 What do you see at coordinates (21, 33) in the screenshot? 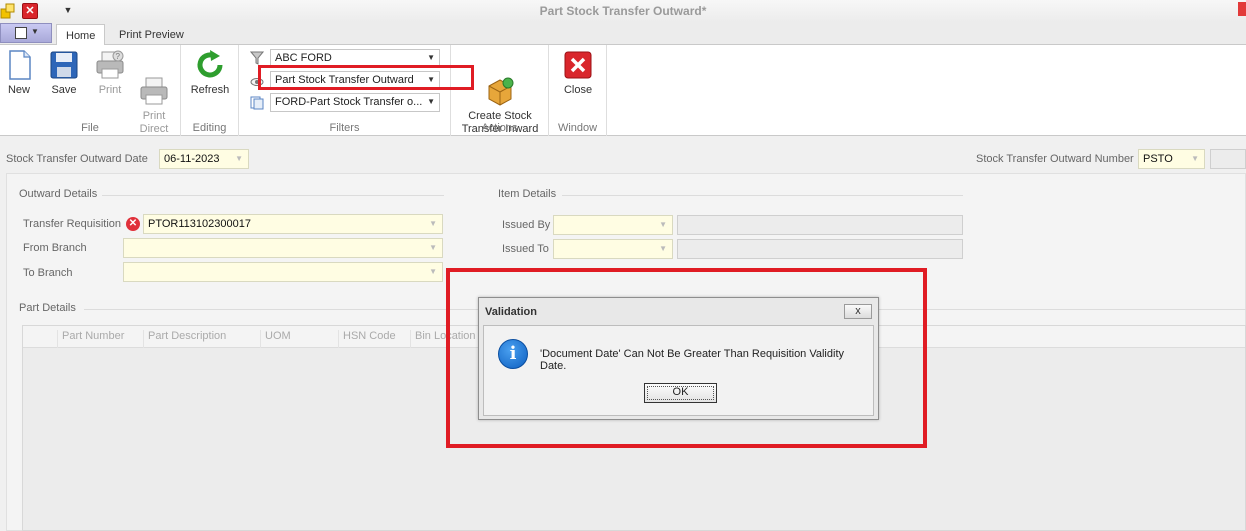
I see `app-menu-icon` at bounding box center [21, 33].